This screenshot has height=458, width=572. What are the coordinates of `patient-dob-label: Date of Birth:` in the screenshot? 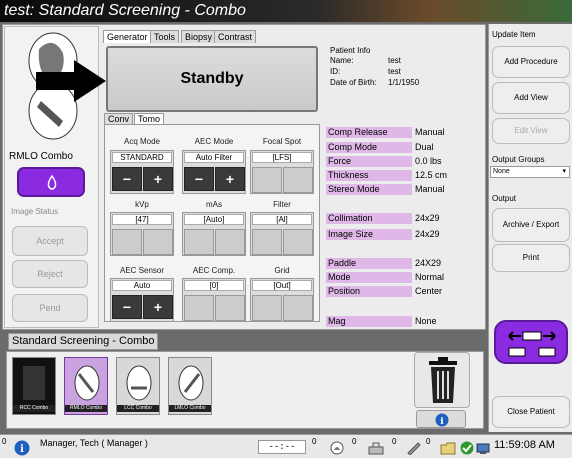 It's located at (353, 82).